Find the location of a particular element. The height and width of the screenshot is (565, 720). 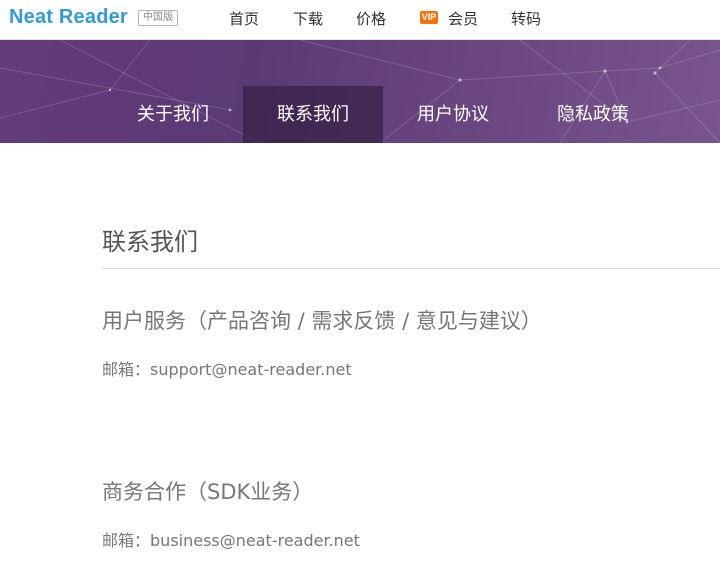

support-email-link: support@neat-reader.net is located at coordinates (251, 369).